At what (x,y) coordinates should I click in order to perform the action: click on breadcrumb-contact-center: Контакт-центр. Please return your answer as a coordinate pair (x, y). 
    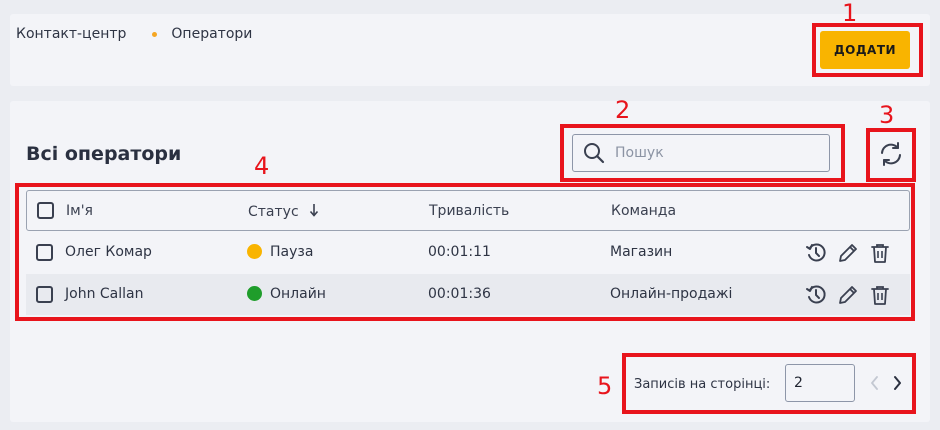
    Looking at the image, I should click on (71, 34).